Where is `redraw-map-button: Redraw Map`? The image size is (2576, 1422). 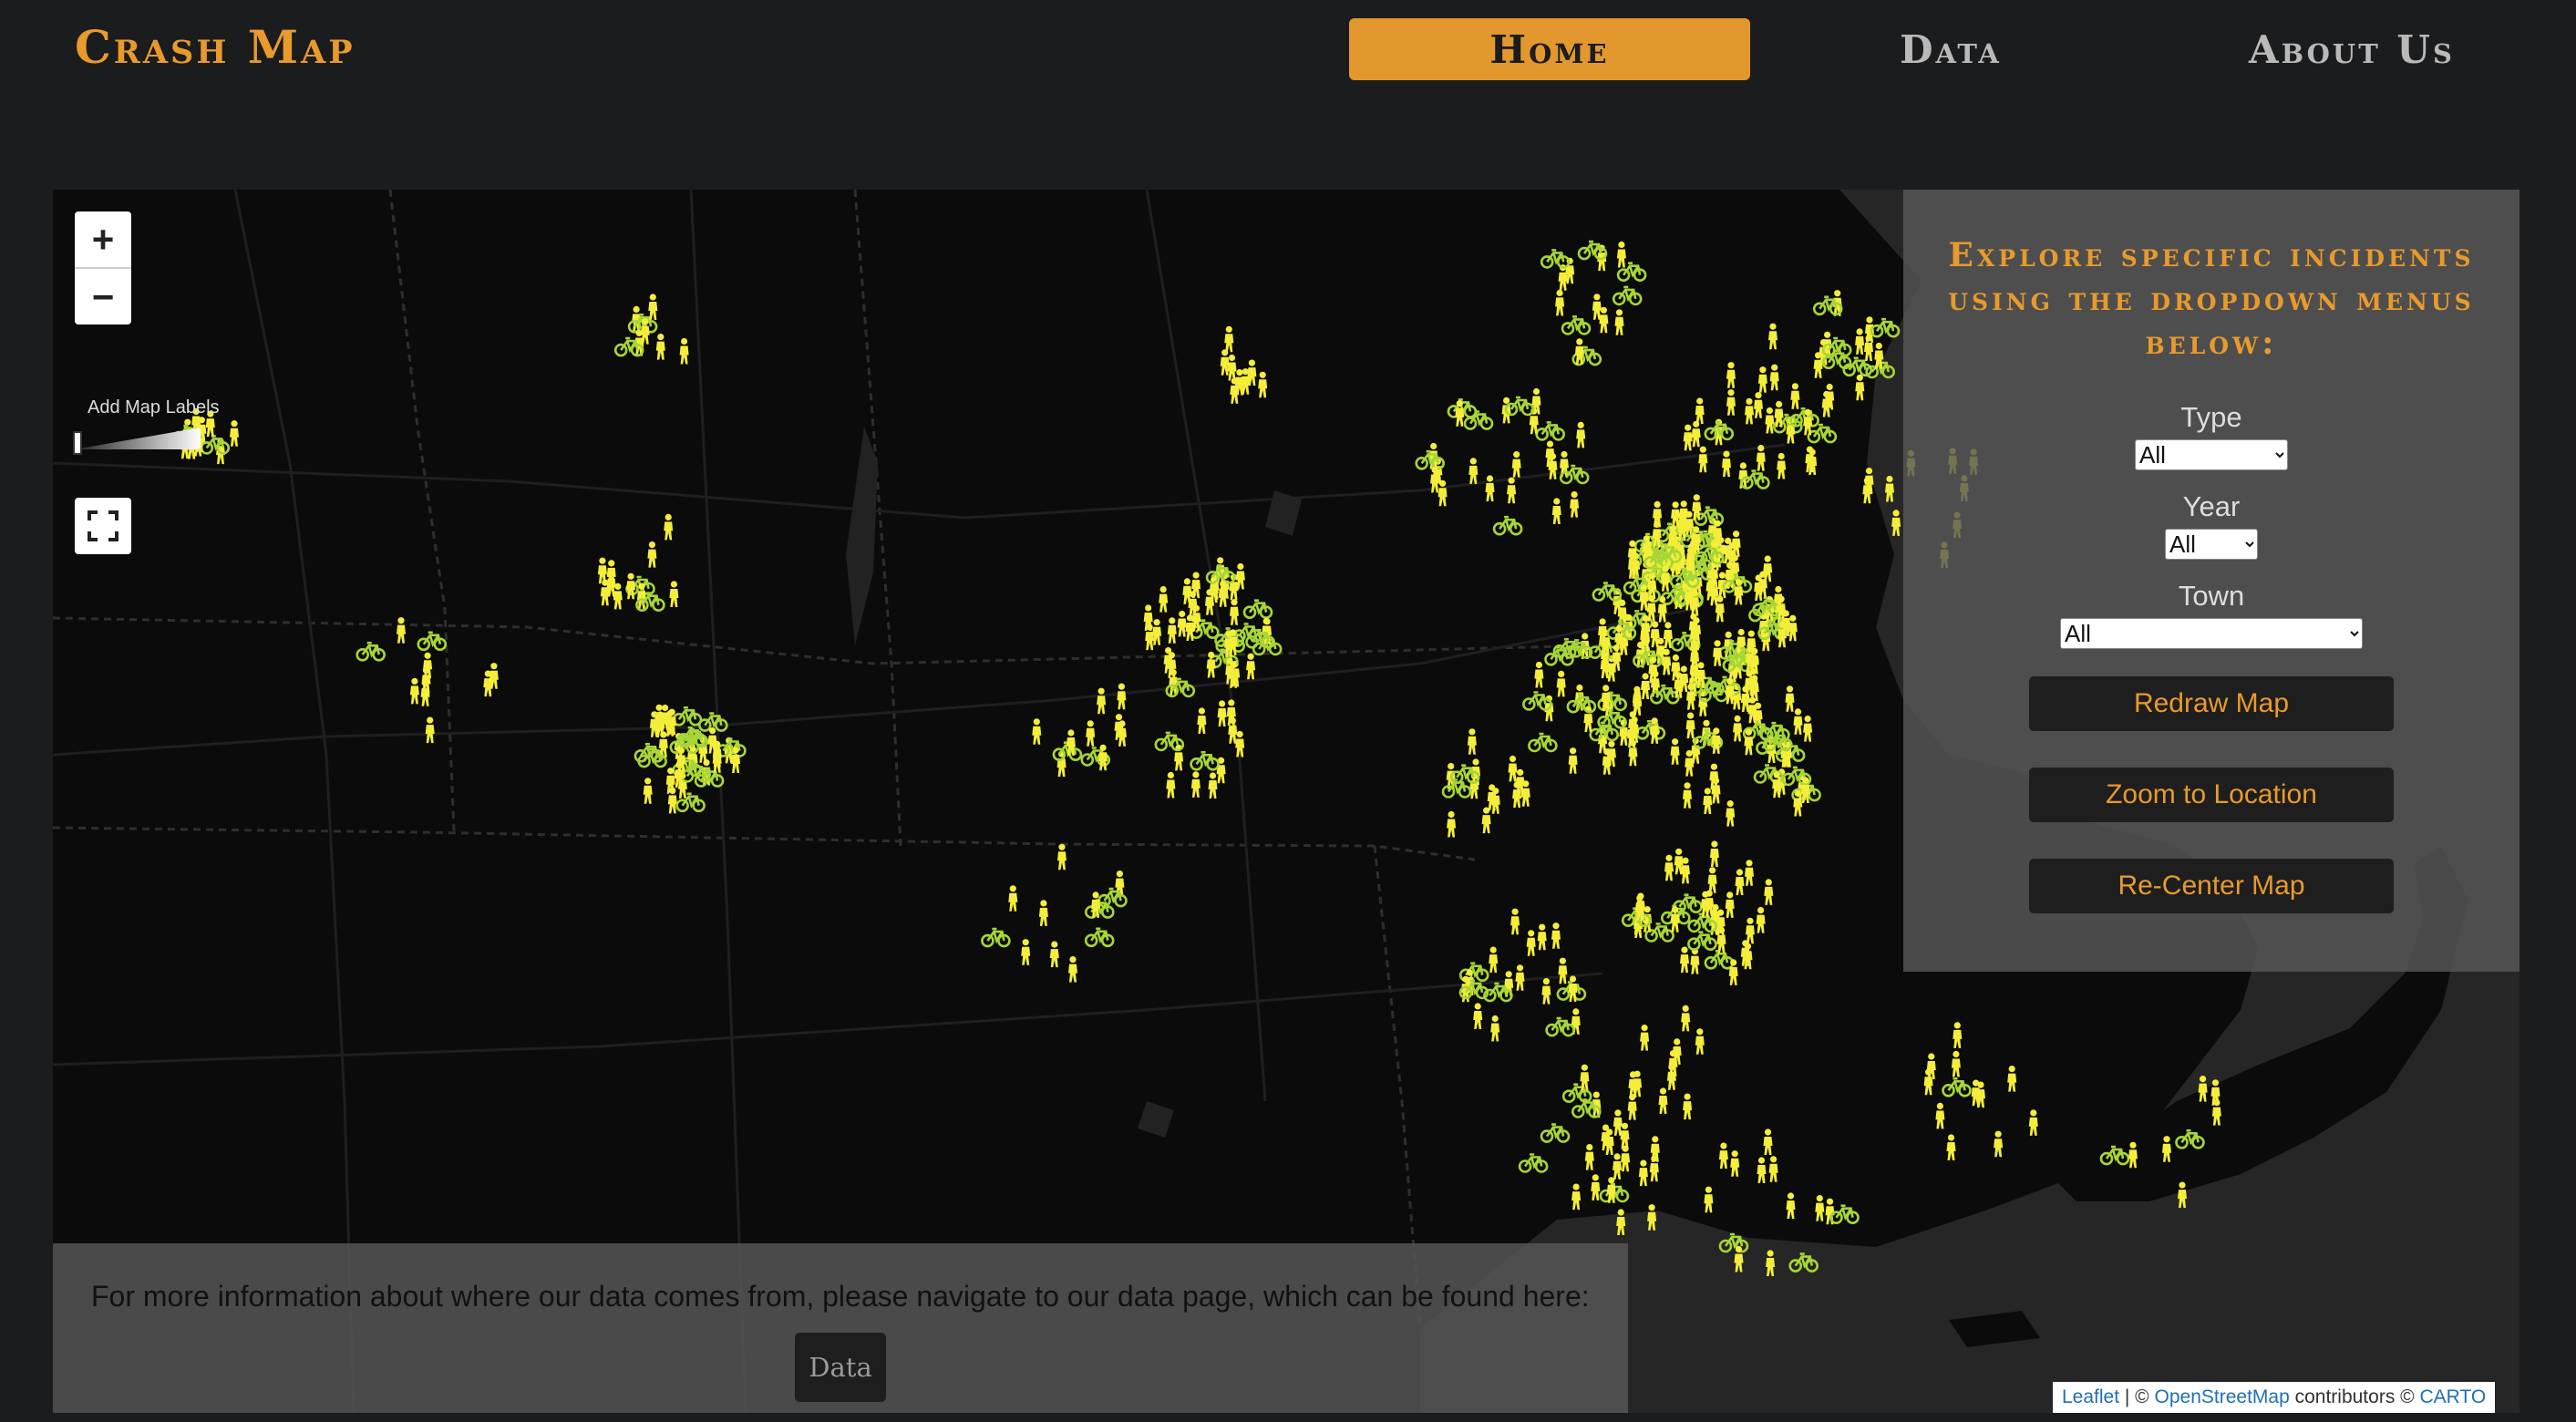 redraw-map-button: Redraw Map is located at coordinates (2211, 703).